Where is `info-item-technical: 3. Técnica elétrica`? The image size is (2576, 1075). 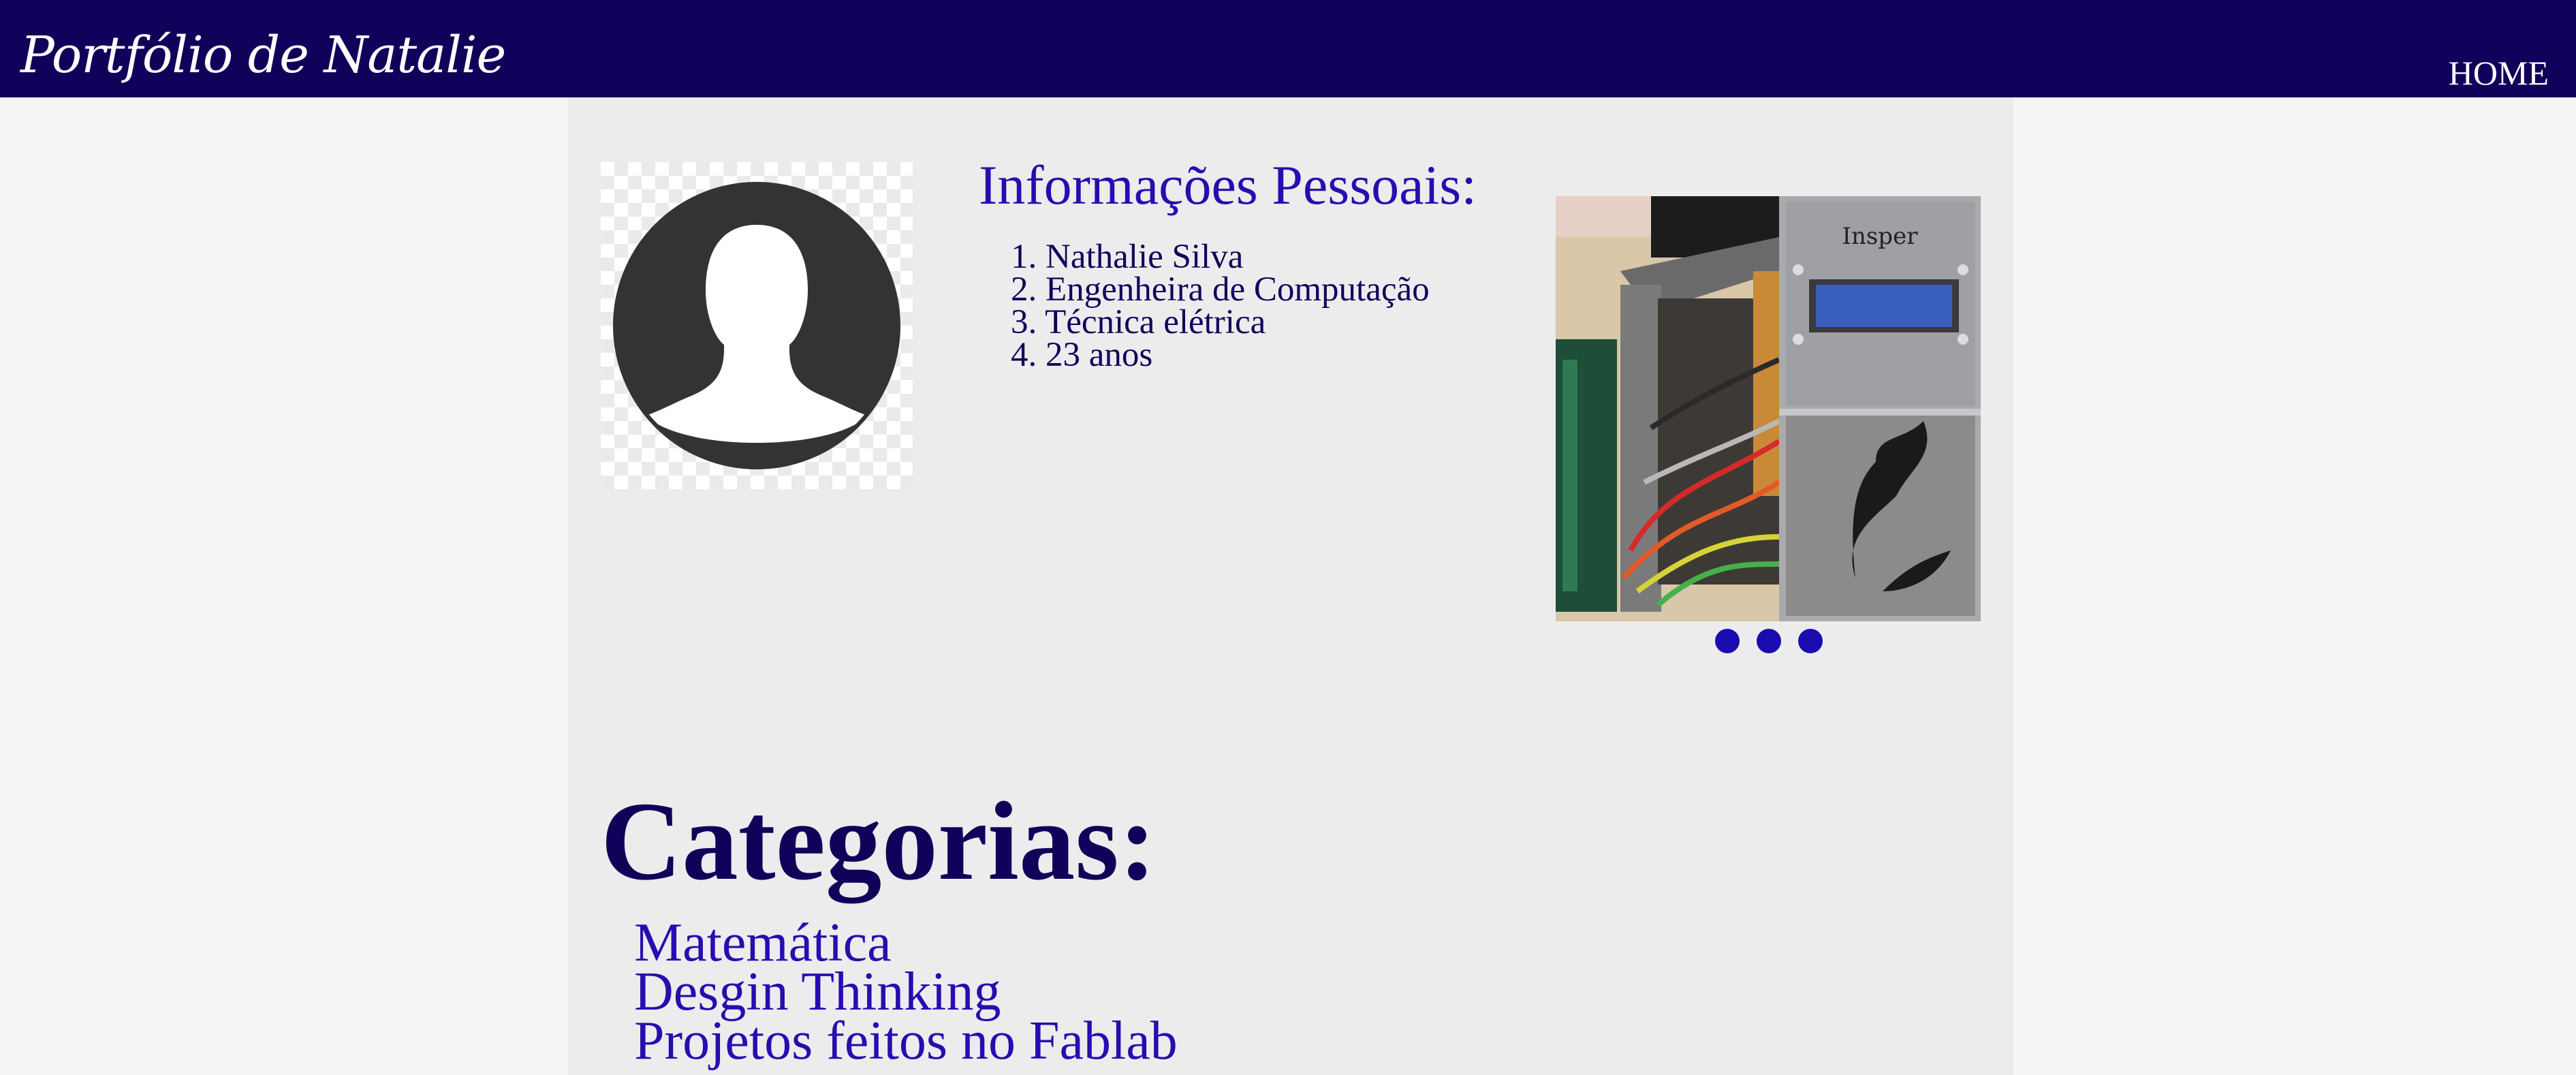 info-item-technical: 3. Técnica elétrica is located at coordinates (1138, 322).